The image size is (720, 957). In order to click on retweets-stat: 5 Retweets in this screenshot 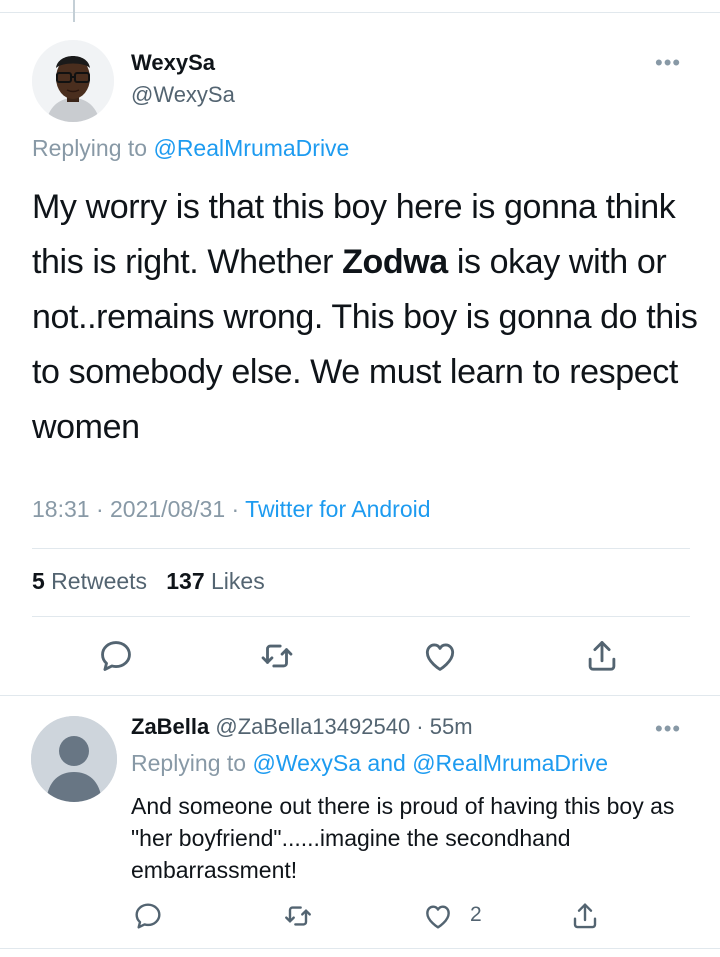, I will do `click(89, 581)`.